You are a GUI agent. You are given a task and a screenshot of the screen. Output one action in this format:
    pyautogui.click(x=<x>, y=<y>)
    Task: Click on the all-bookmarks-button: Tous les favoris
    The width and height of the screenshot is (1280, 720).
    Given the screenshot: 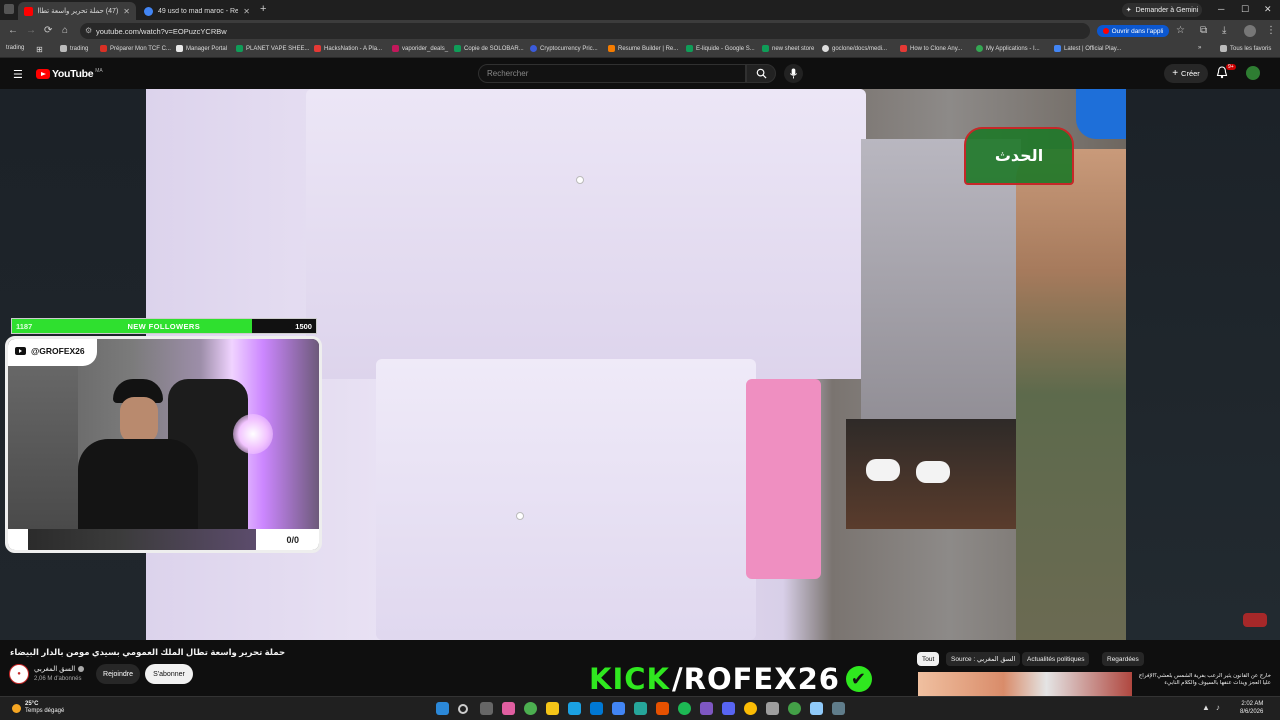 What is the action you would take?
    pyautogui.click(x=1245, y=48)
    